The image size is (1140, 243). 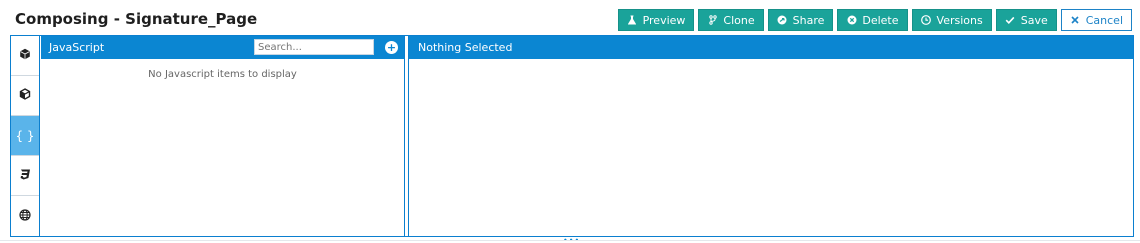 I want to click on save-label: Save, so click(x=1034, y=20).